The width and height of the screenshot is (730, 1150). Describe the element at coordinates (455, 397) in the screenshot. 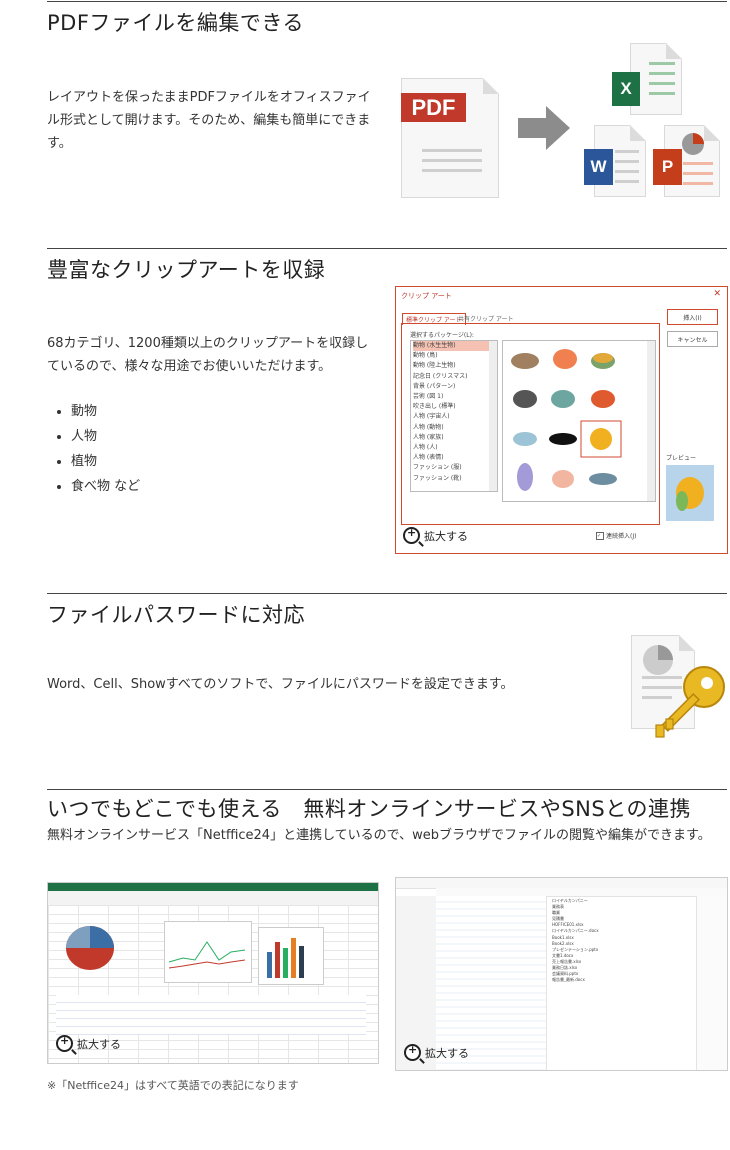

I see `list-item: 芸術 (図 1)` at that location.